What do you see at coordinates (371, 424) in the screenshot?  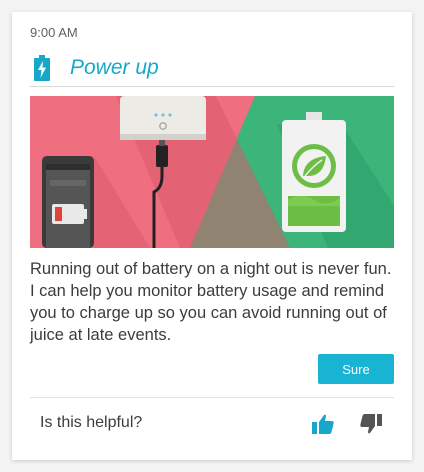 I see `thumbs-down-icon` at bounding box center [371, 424].